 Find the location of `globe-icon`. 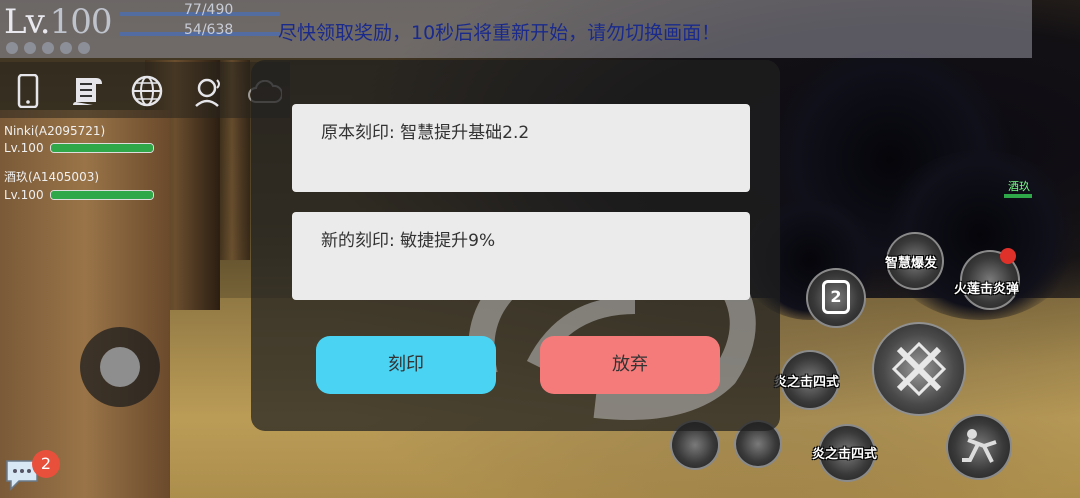

globe-icon is located at coordinates (147, 93).